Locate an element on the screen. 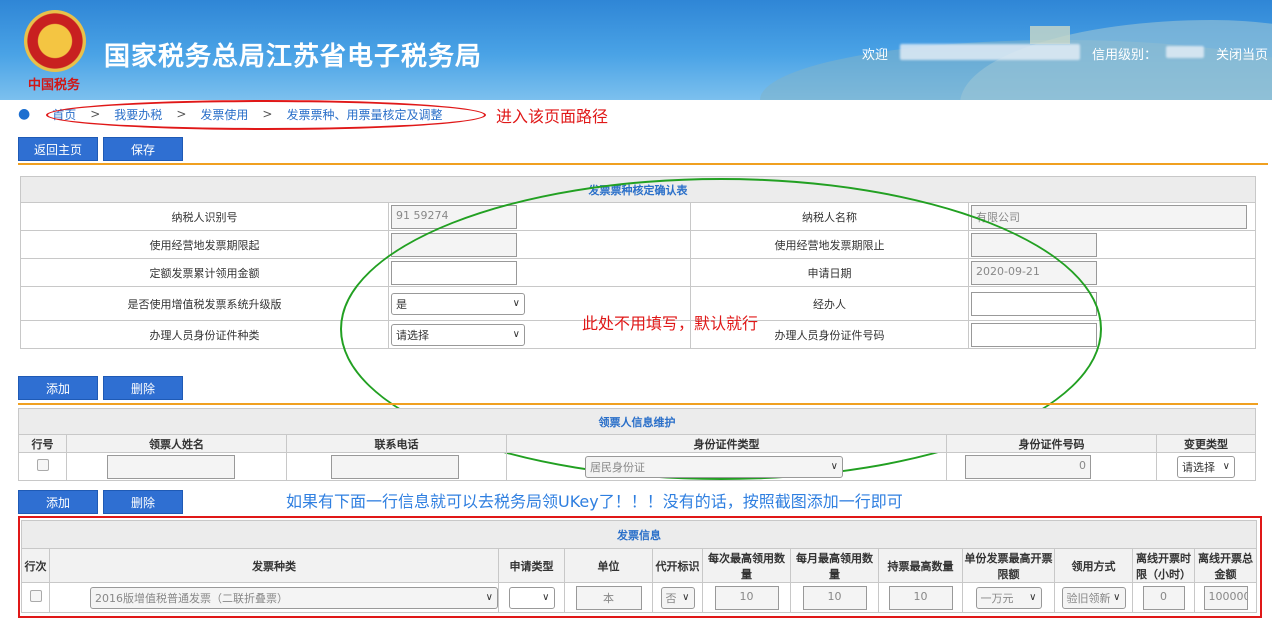 The height and width of the screenshot is (620, 1272). receive-method-value: 验旧领新 is located at coordinates (1088, 598).